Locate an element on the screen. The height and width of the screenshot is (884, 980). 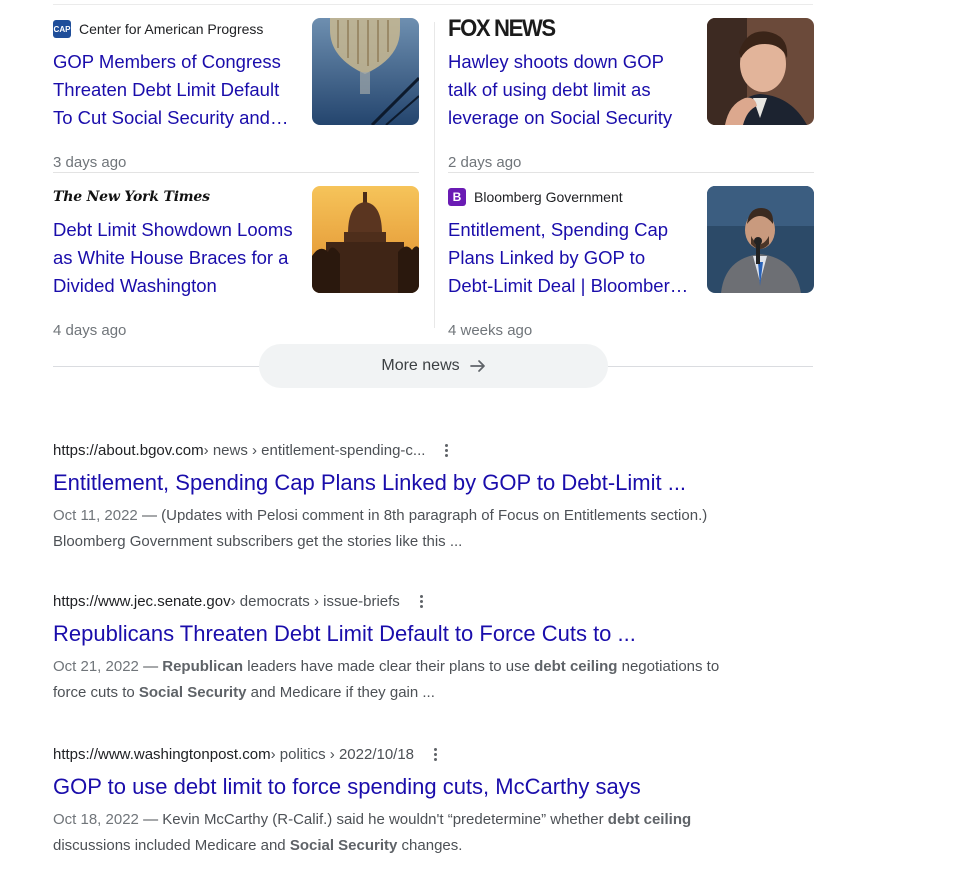
result-url-domain: https://about.bgov.com is located at coordinates (128, 450).